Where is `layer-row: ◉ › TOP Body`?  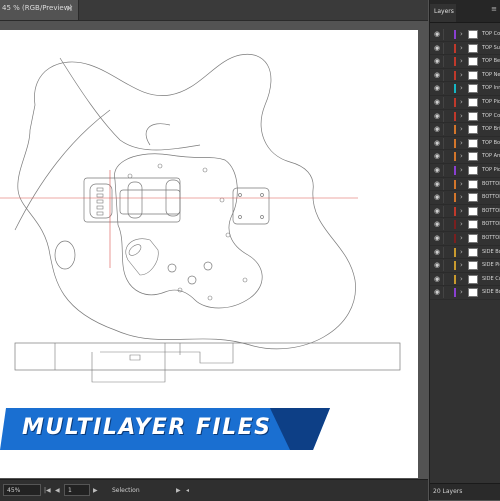
layer-row: ◉ › TOP Body is located at coordinates (465, 144).